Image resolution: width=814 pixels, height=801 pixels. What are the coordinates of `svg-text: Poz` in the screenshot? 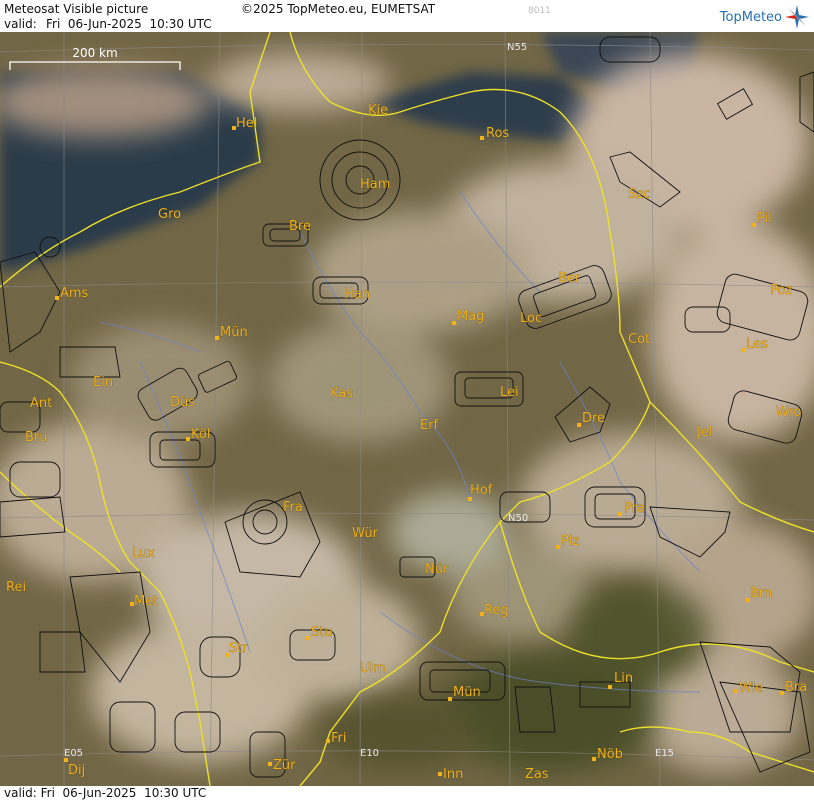 It's located at (781, 290).